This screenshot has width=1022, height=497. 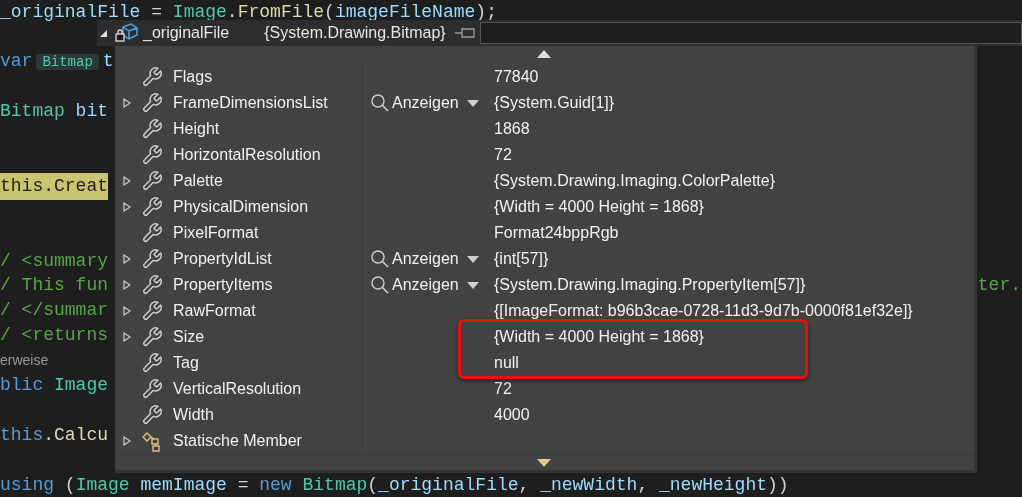 What do you see at coordinates (556, 233) in the screenshot?
I see `property-value: Format24bppRgb` at bounding box center [556, 233].